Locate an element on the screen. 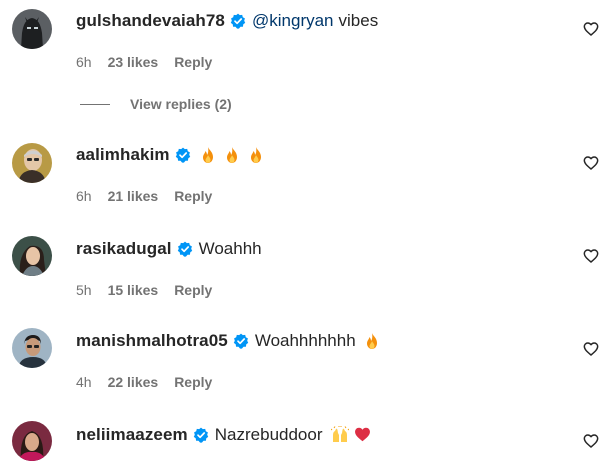  comment-text: Woahhhhhhh is located at coordinates (305, 340).